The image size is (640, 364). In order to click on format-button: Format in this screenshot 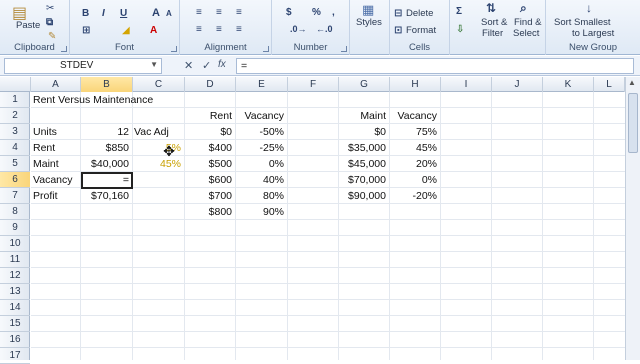, I will do `click(421, 30)`.